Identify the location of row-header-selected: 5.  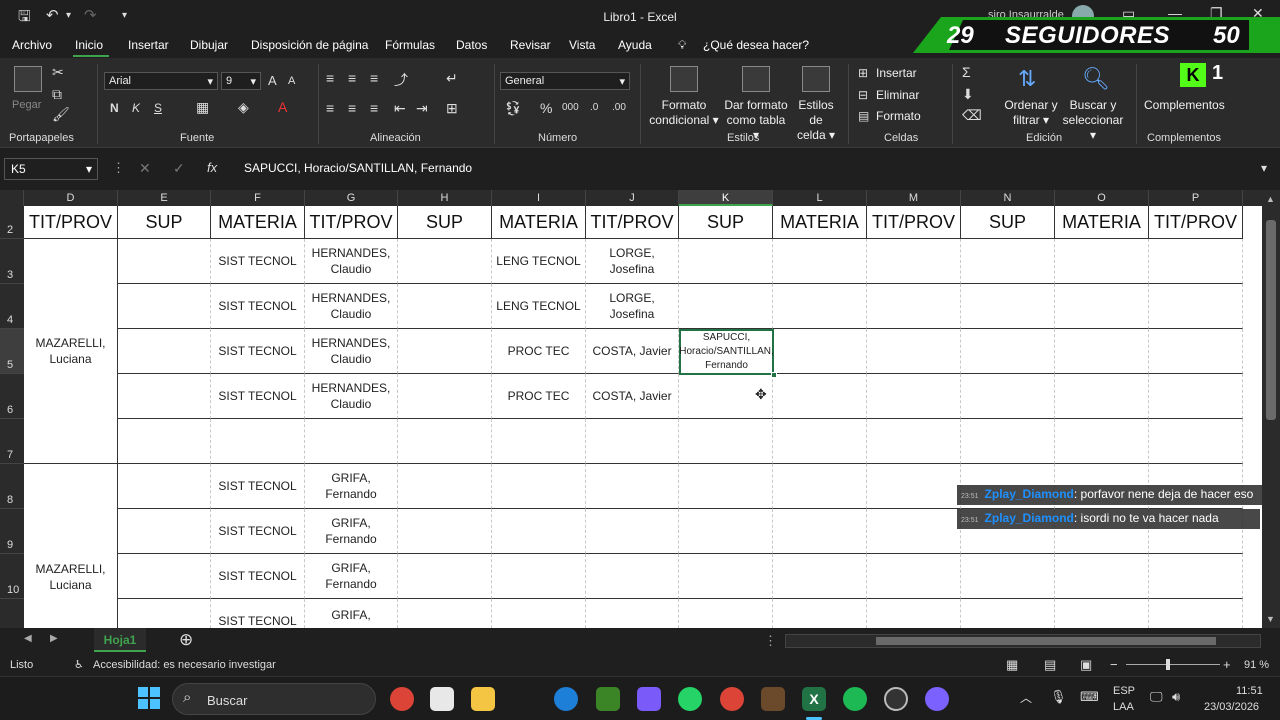
(12, 351).